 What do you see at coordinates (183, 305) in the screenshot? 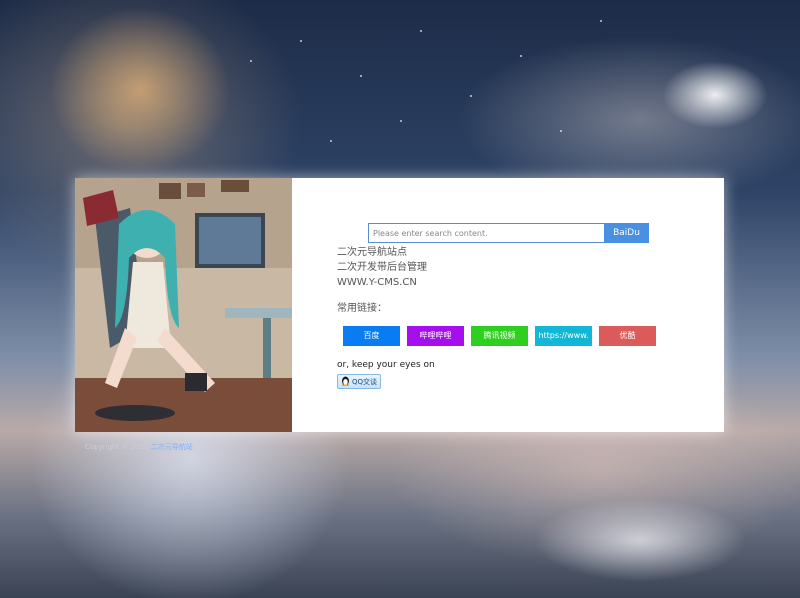
I see `anime-illustration` at bounding box center [183, 305].